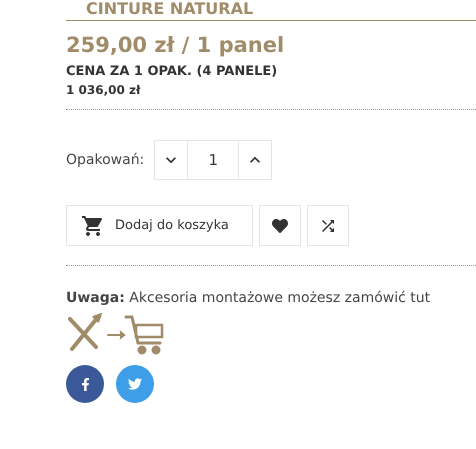  What do you see at coordinates (159, 225) in the screenshot?
I see `add-to-cart-button: Dodaj do koszyka` at bounding box center [159, 225].